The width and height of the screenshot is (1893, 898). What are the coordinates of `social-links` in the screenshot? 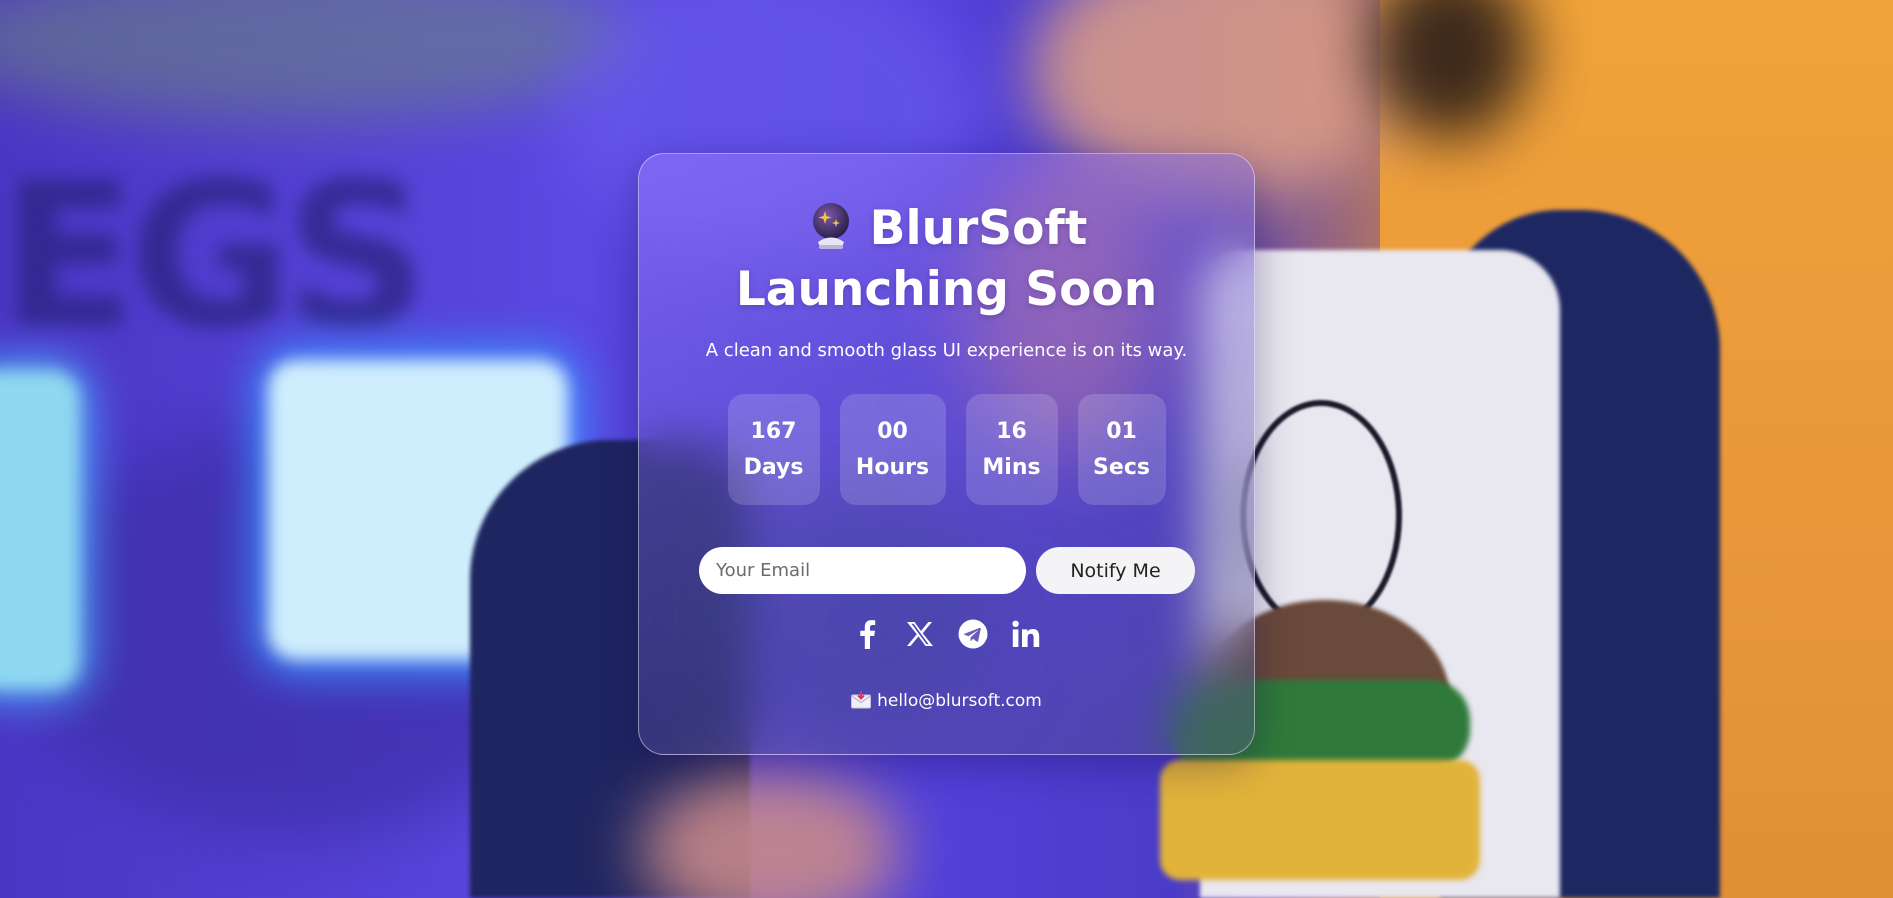 It's located at (946, 633).